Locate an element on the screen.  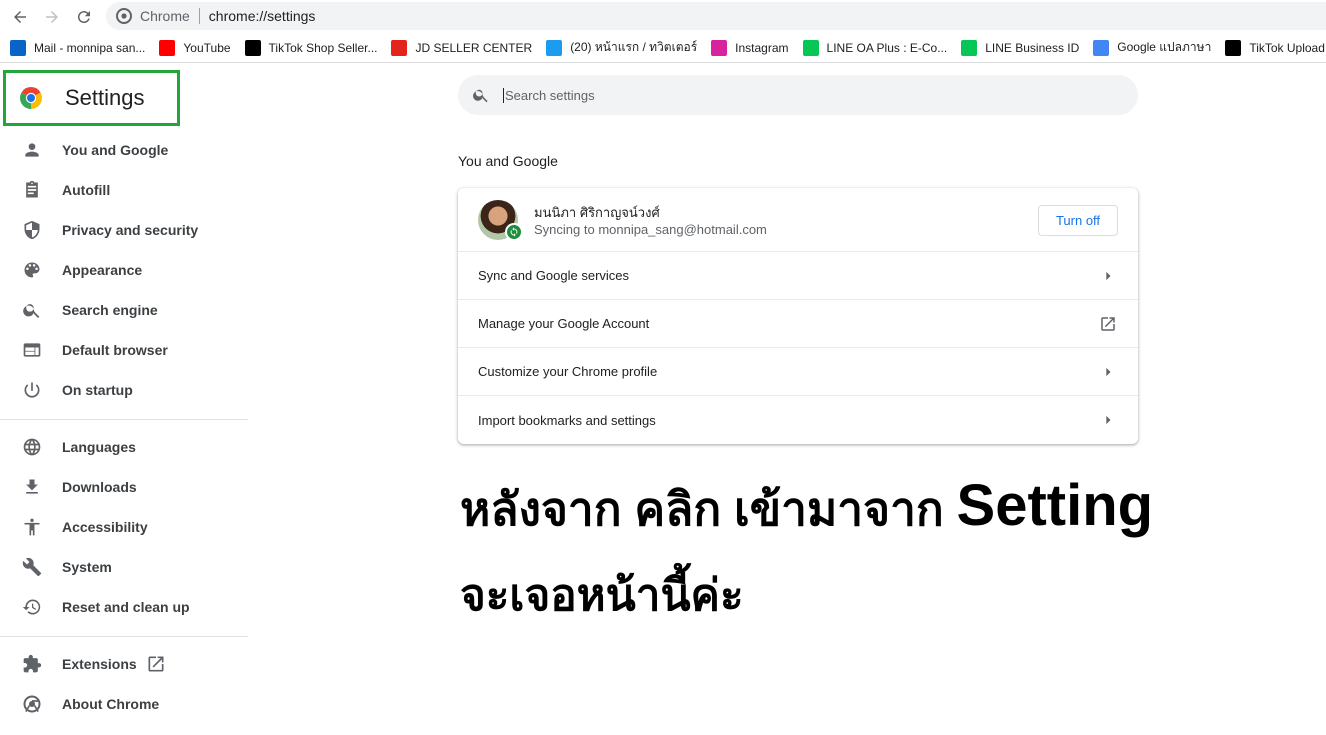
sidebar-item-extensions: Extensions is located at coordinates (124, 664).